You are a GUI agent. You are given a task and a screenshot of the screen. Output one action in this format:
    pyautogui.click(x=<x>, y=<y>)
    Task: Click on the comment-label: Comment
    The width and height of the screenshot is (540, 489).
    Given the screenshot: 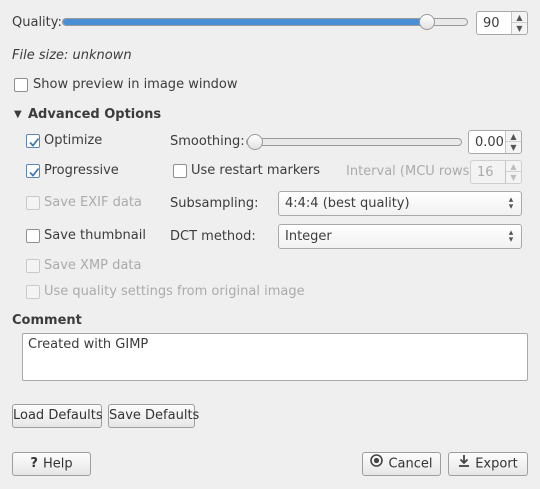 What is the action you would take?
    pyautogui.click(x=47, y=320)
    